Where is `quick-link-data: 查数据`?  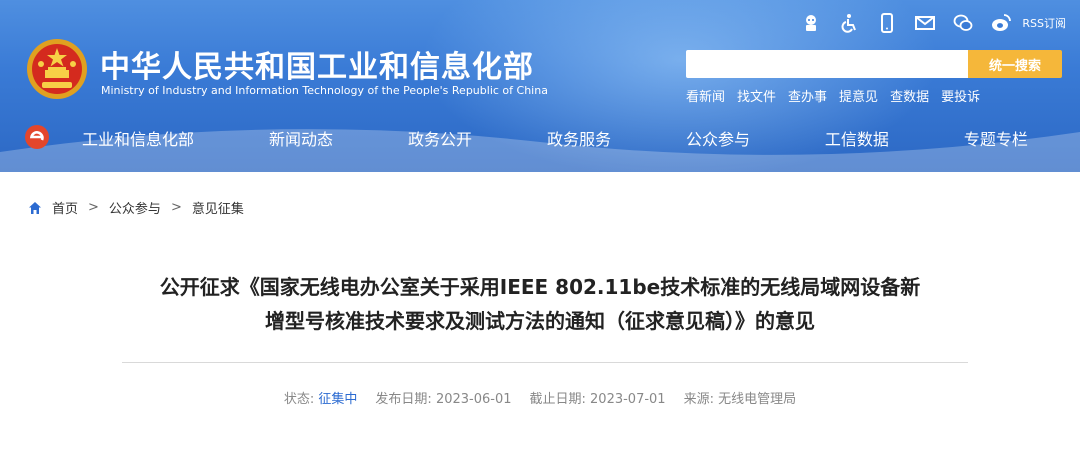
quick-link-data: 查数据 is located at coordinates (909, 95).